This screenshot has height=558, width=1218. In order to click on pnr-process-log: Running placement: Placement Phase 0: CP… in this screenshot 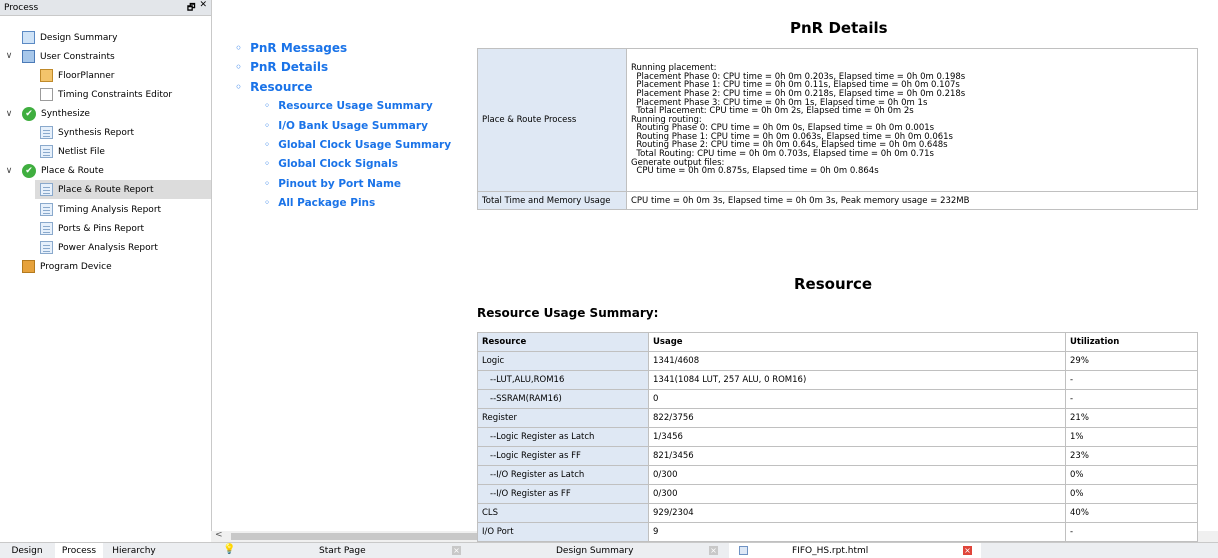, I will do `click(912, 120)`.